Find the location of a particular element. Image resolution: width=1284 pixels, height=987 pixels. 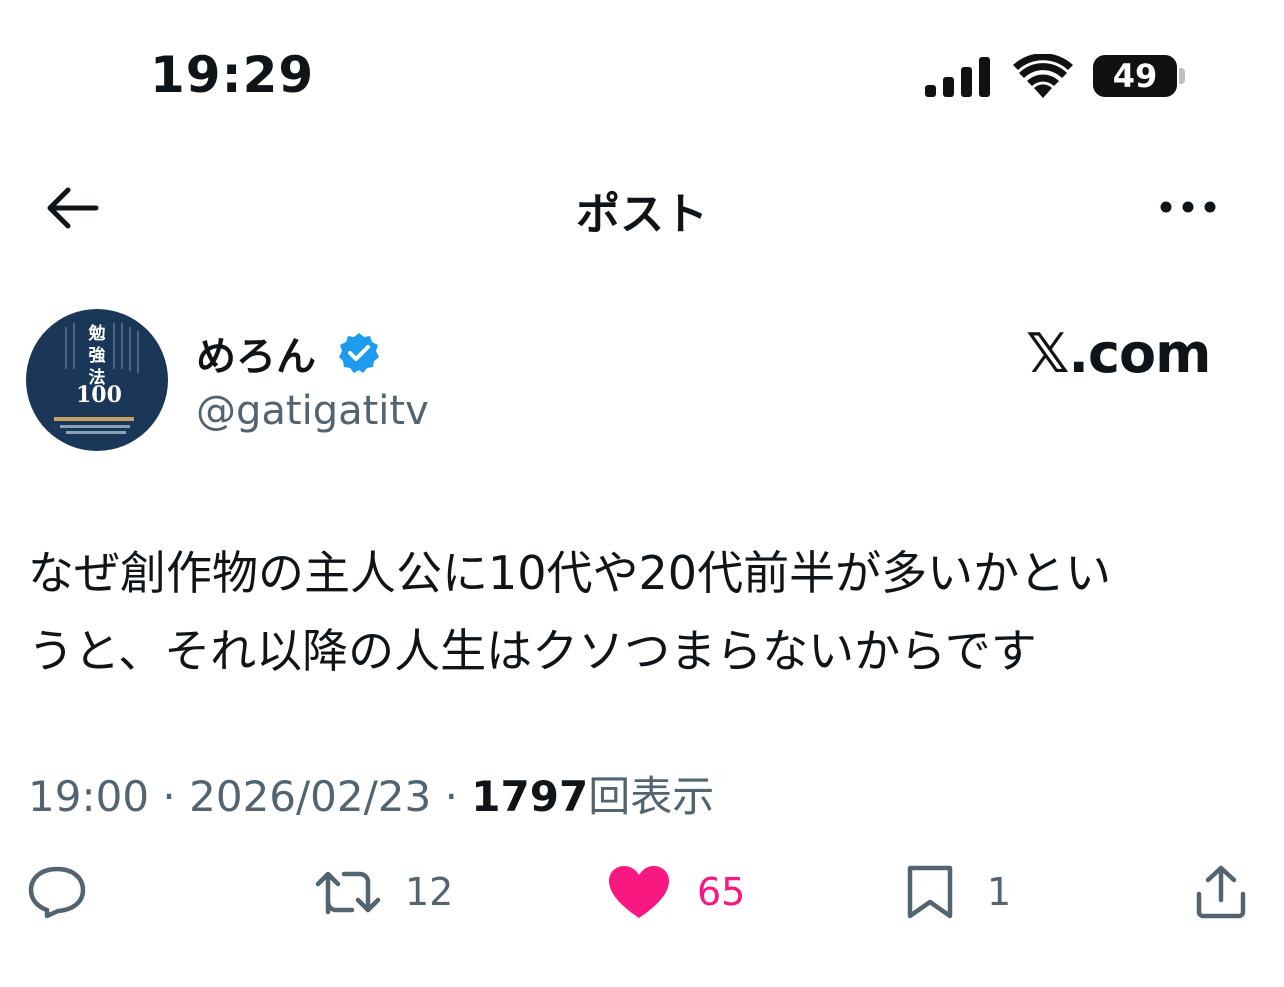

verified-badge-icon is located at coordinates (359, 353).